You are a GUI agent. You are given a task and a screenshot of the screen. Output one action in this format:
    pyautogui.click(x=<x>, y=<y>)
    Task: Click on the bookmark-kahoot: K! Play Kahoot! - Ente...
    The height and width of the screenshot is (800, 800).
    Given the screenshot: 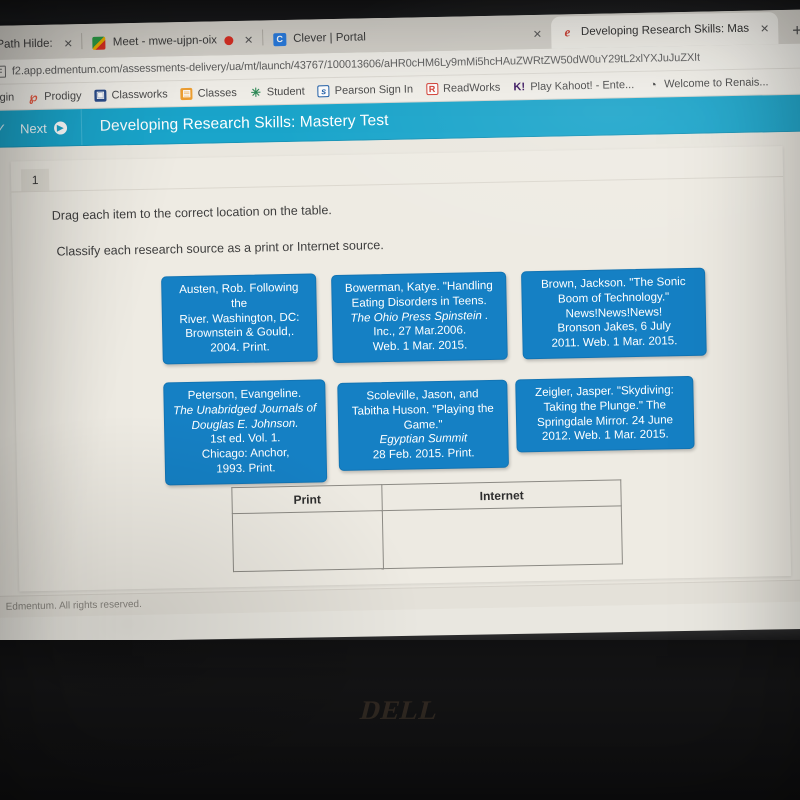 What is the action you would take?
    pyautogui.click(x=573, y=86)
    